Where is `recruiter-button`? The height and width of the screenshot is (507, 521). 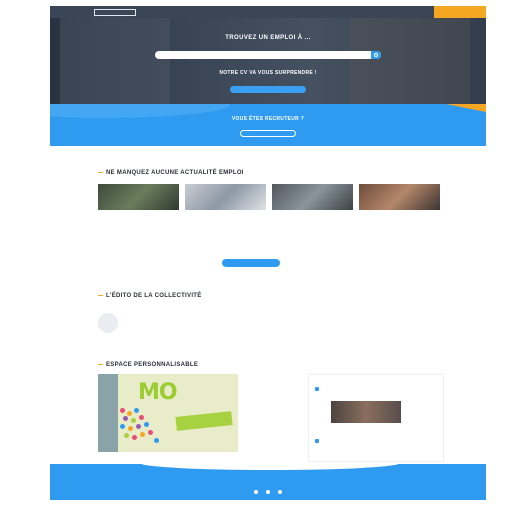 recruiter-button is located at coordinates (268, 133).